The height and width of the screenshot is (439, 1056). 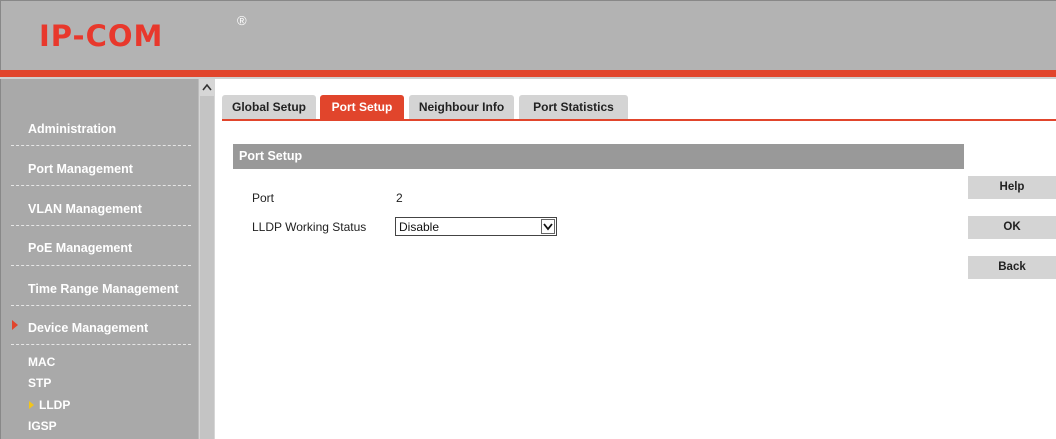 I want to click on lldp-status-value: Disable, so click(x=419, y=227).